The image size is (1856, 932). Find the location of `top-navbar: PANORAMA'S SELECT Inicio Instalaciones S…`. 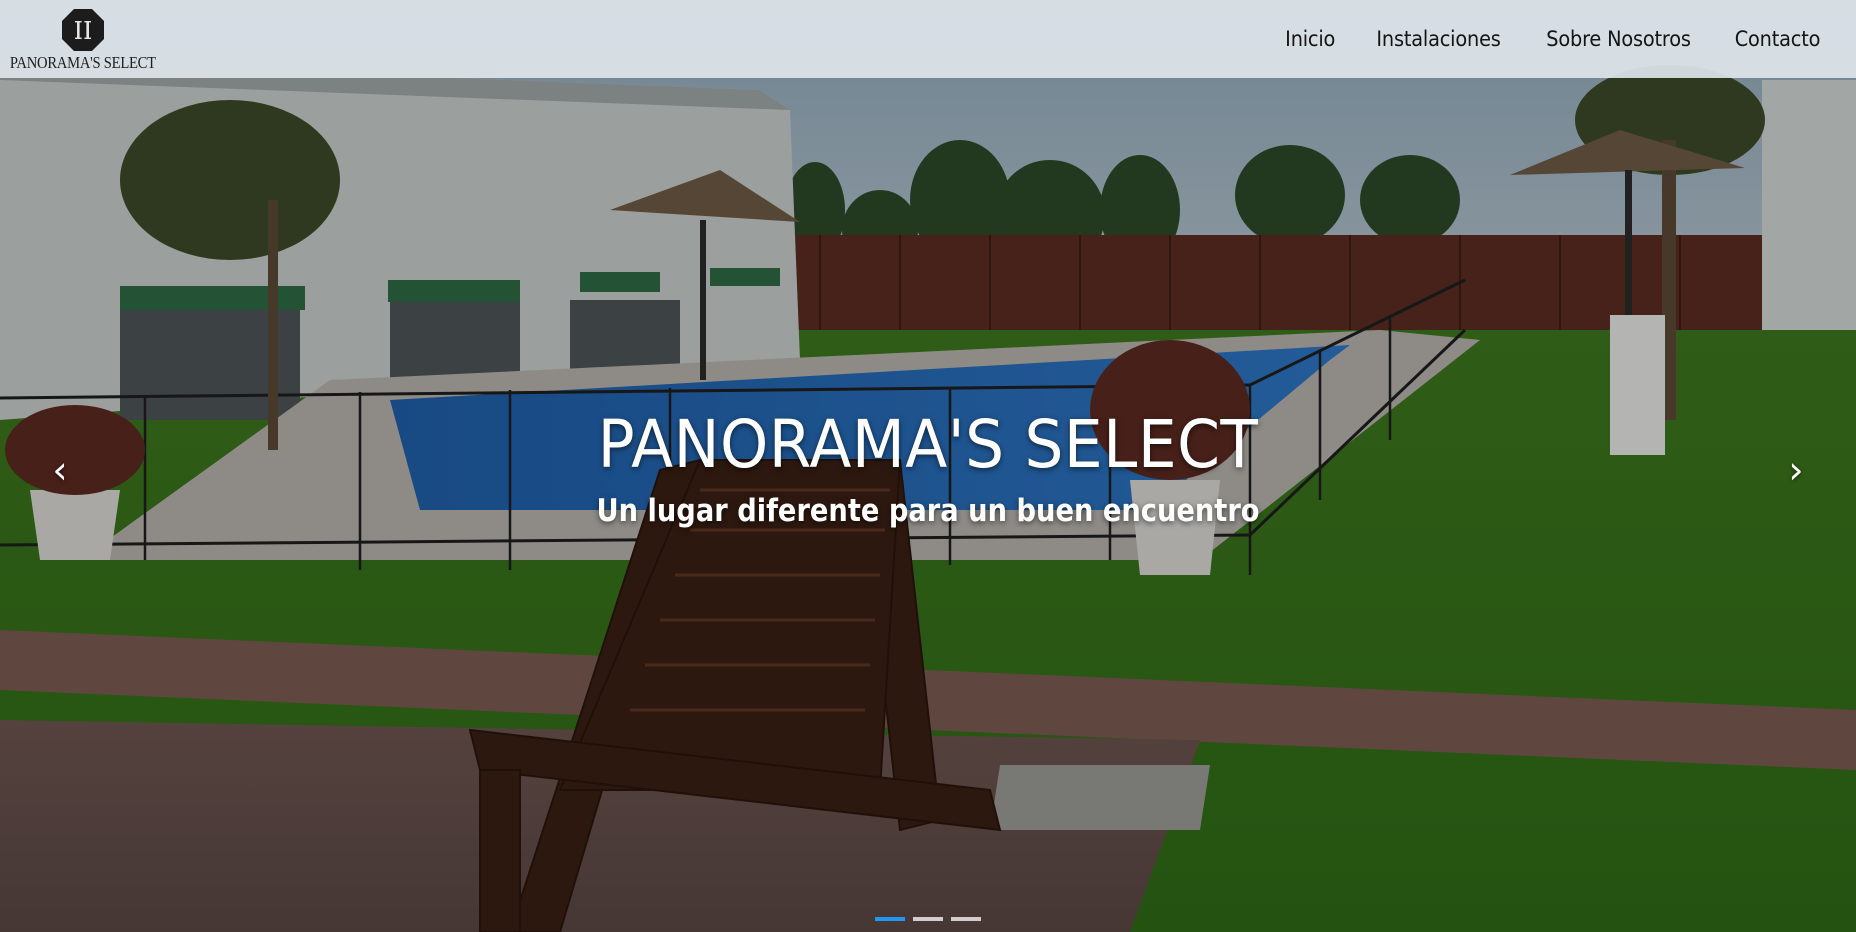

top-navbar: PANORAMA'S SELECT Inicio Instalaciones S… is located at coordinates (928, 39).